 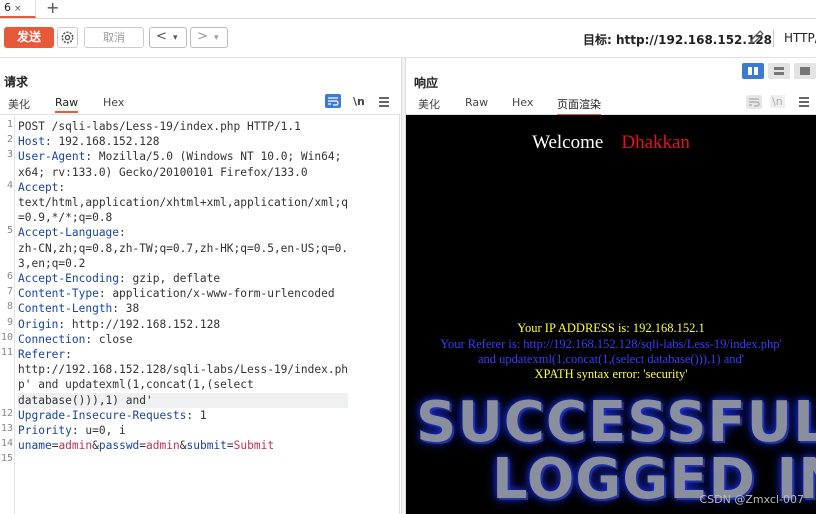 What do you see at coordinates (52, 263) in the screenshot?
I see `code-text: 3,en;q=0.2` at bounding box center [52, 263].